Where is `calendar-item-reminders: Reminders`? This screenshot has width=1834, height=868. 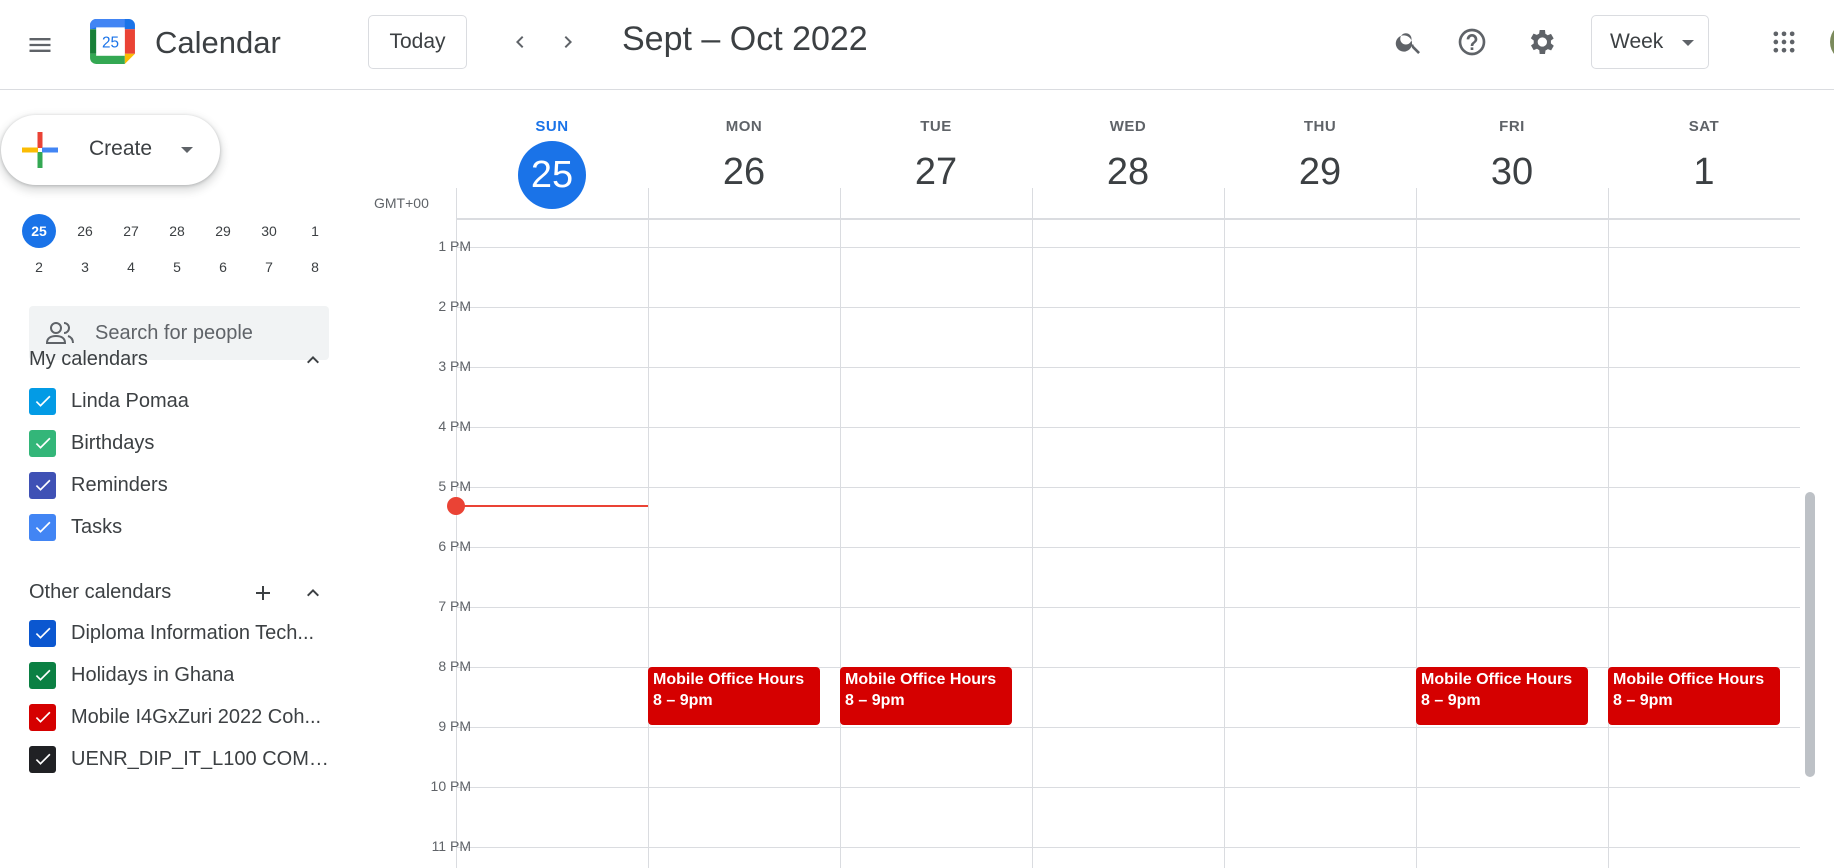 calendar-item-reminders: Reminders is located at coordinates (181, 485).